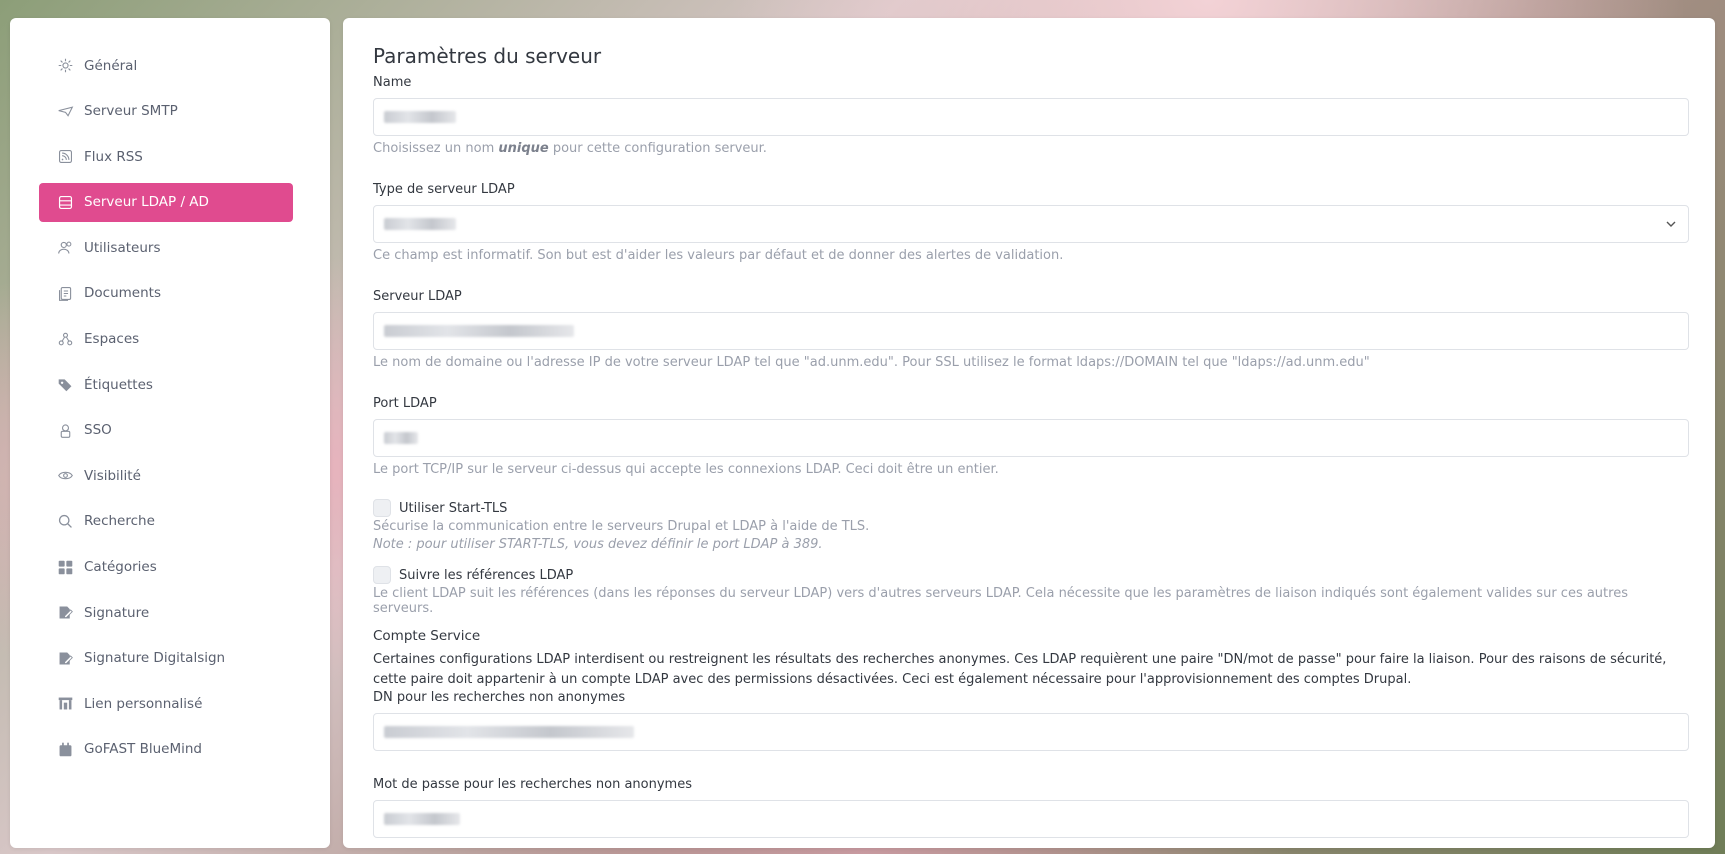 This screenshot has height=854, width=1725. What do you see at coordinates (65, 293) in the screenshot?
I see `documents-icon` at bounding box center [65, 293].